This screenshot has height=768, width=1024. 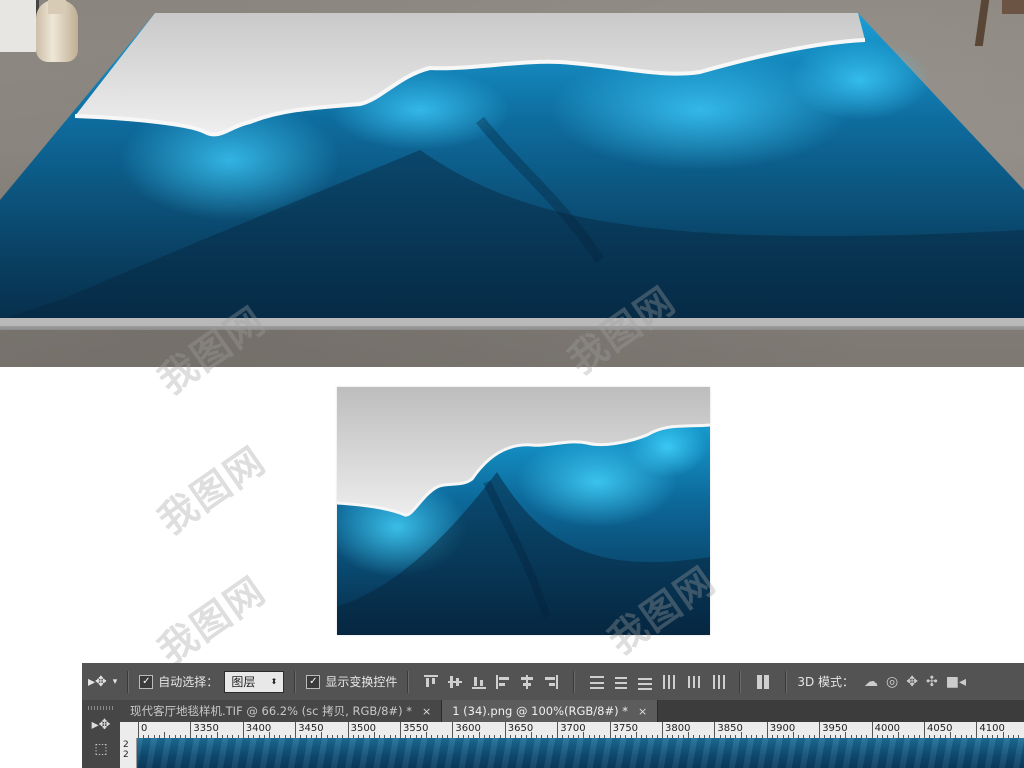 I want to click on ruler-label: 3650, so click(x=520, y=728).